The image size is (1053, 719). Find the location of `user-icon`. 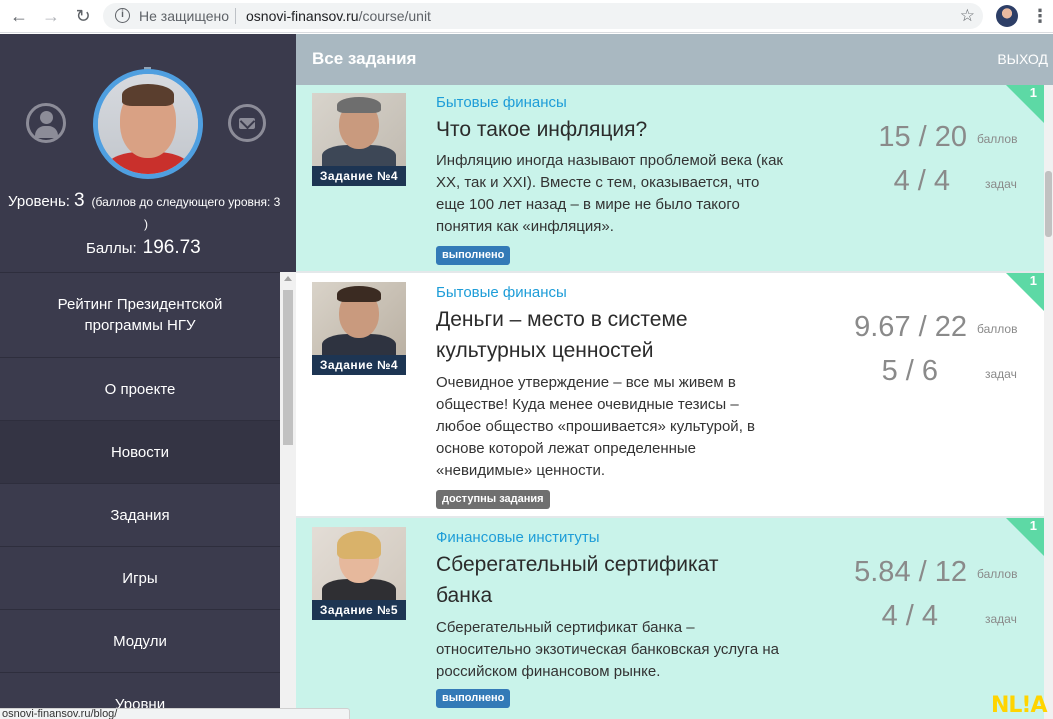

user-icon is located at coordinates (46, 123).